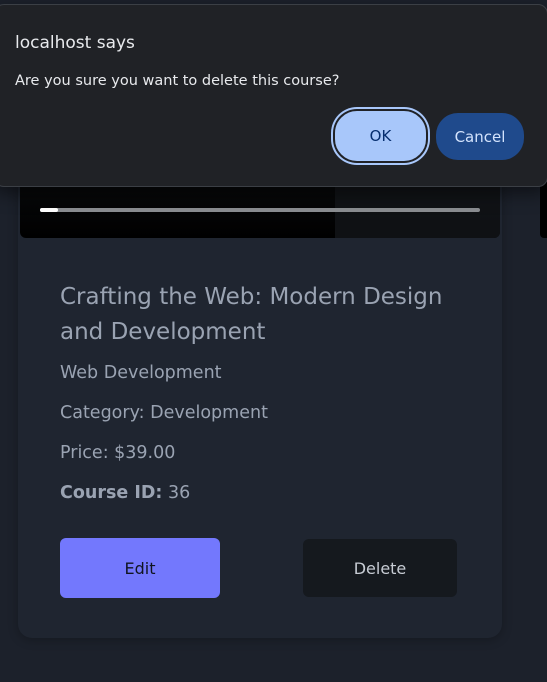  What do you see at coordinates (179, 493) in the screenshot?
I see `course-id-value: 36` at bounding box center [179, 493].